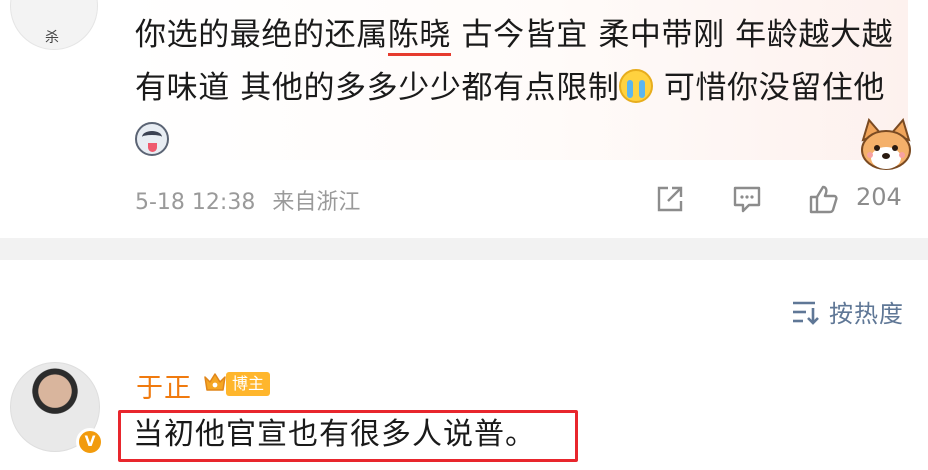 This screenshot has width=928, height=470. Describe the element at coordinates (747, 199) in the screenshot. I see `comment-icon` at that location.